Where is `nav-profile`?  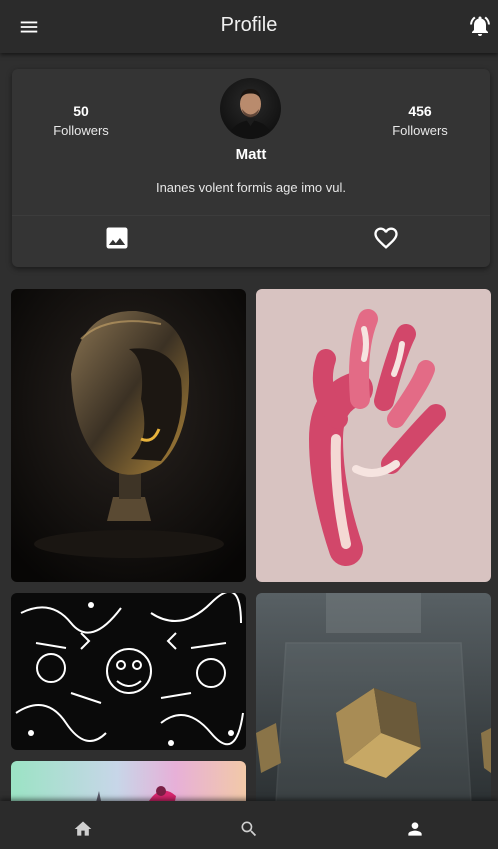
nav-profile is located at coordinates (415, 825).